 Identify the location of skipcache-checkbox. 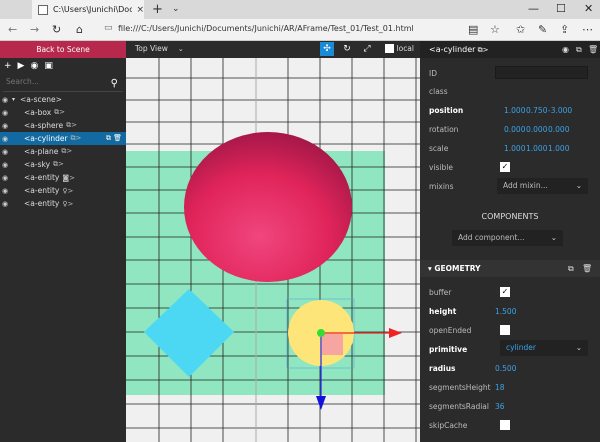
(505, 425).